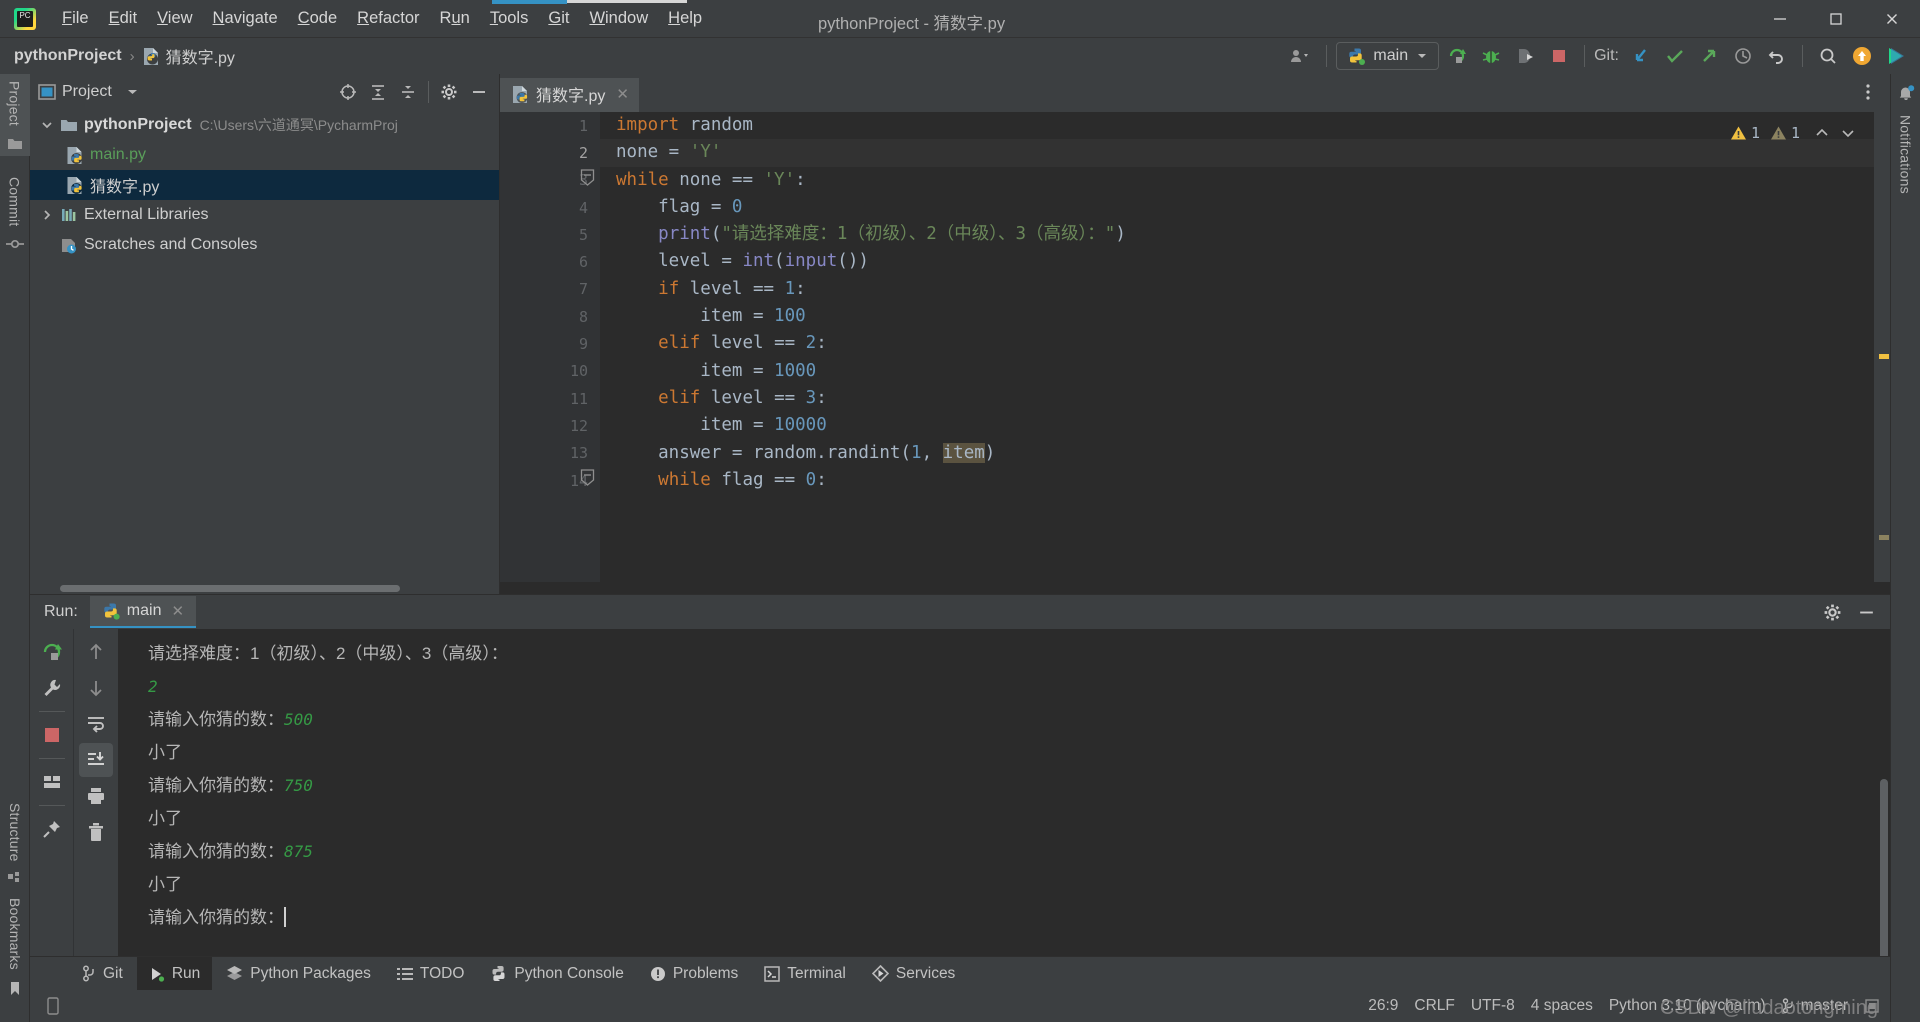 Image resolution: width=1920 pixels, height=1022 pixels. What do you see at coordinates (1828, 56) in the screenshot?
I see `search-everywhere-icon` at bounding box center [1828, 56].